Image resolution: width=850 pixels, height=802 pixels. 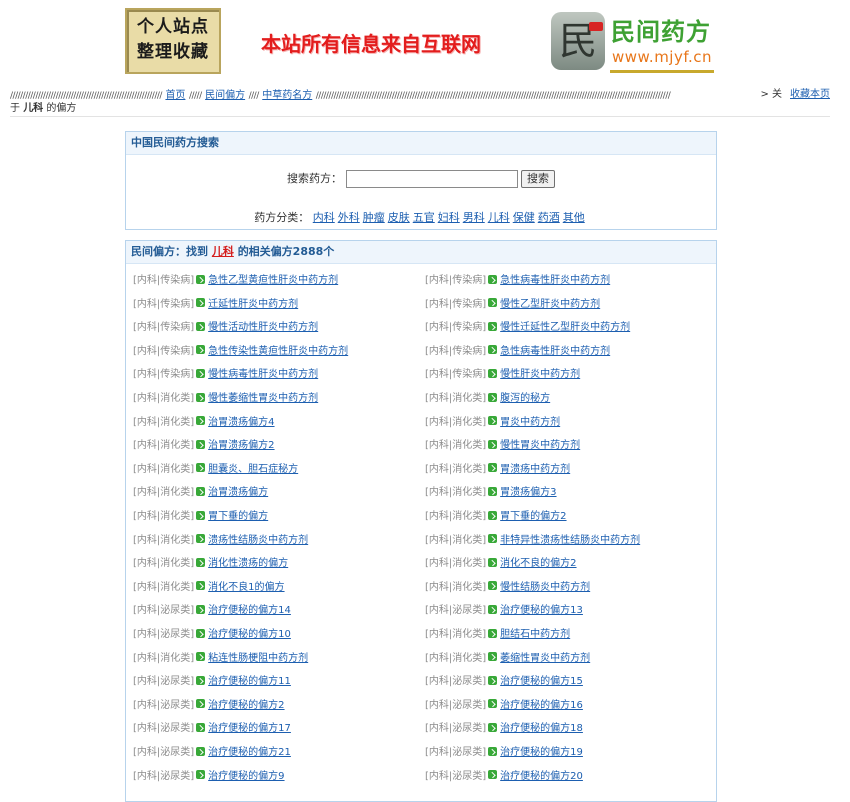 I want to click on category-link: 儿科, so click(x=499, y=217).